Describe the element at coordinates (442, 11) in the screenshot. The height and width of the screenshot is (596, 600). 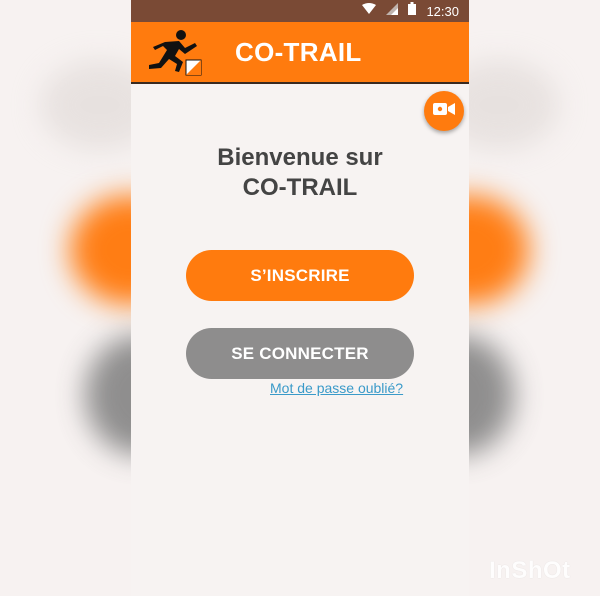
I see `status-time: 12:30` at that location.